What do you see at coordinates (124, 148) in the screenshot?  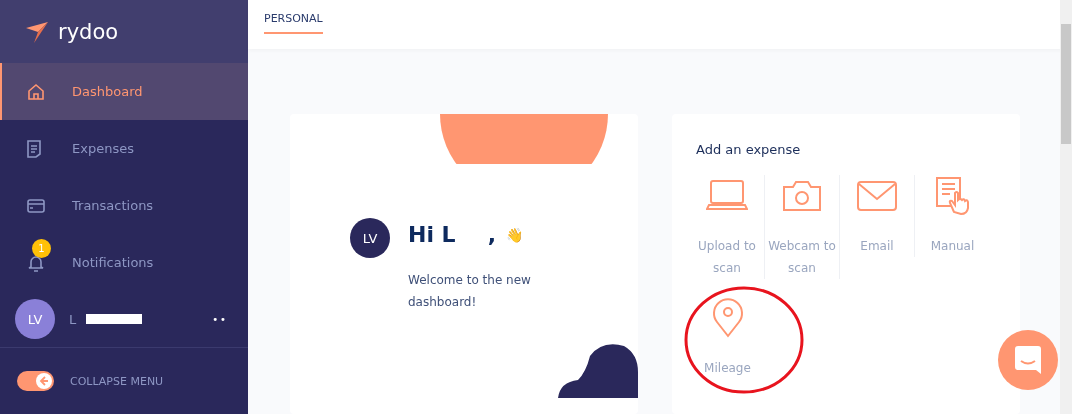 I see `nav-item: Expenses` at bounding box center [124, 148].